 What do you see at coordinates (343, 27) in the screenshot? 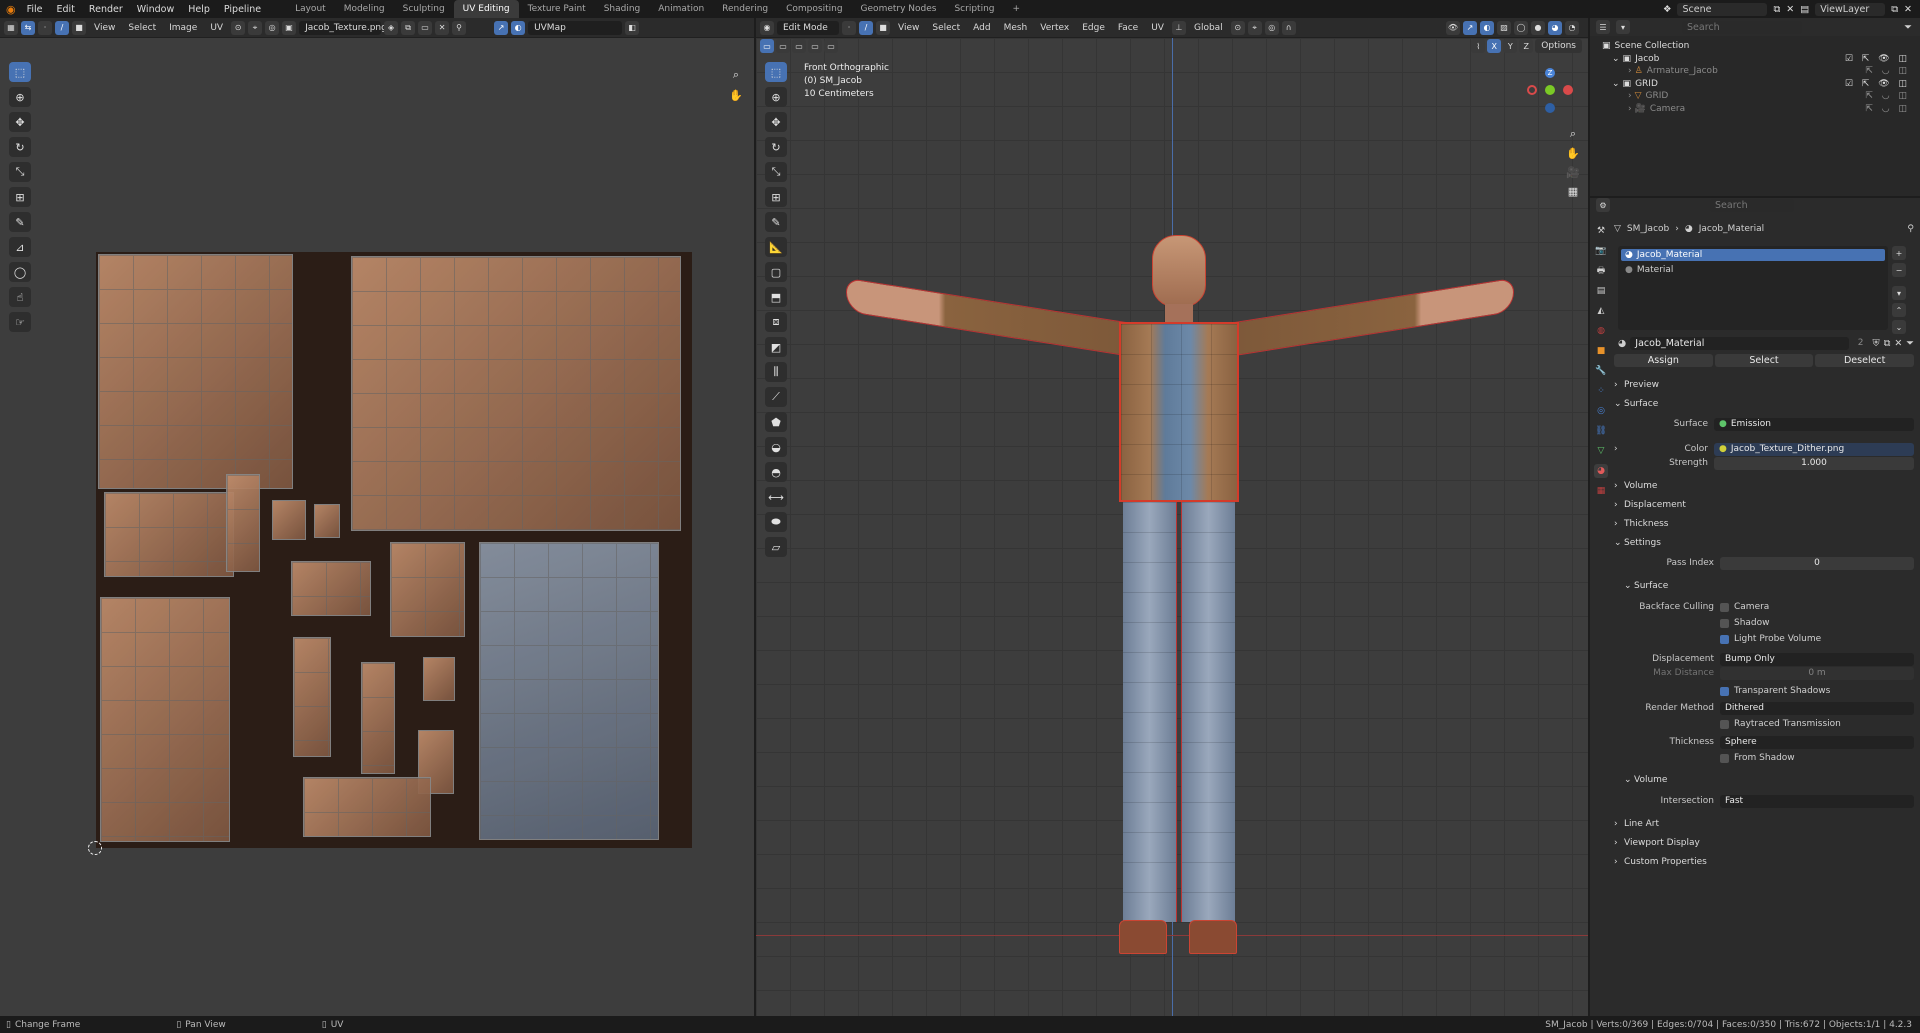
I see `image-selector: Jacob_Texture.png` at bounding box center [343, 27].